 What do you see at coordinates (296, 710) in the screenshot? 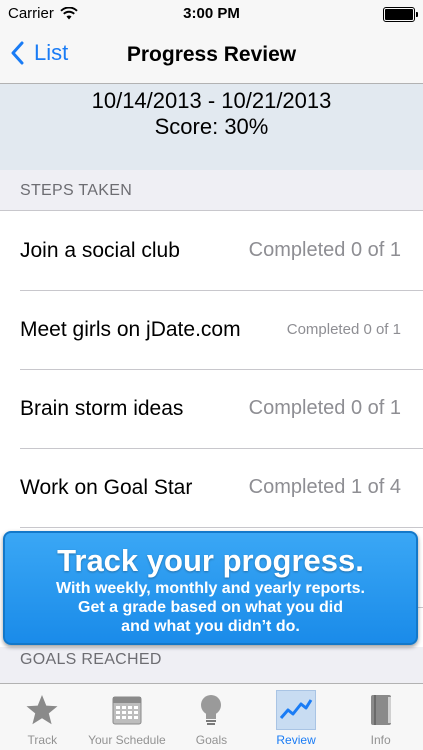
I see `chart-line-icon` at bounding box center [296, 710].